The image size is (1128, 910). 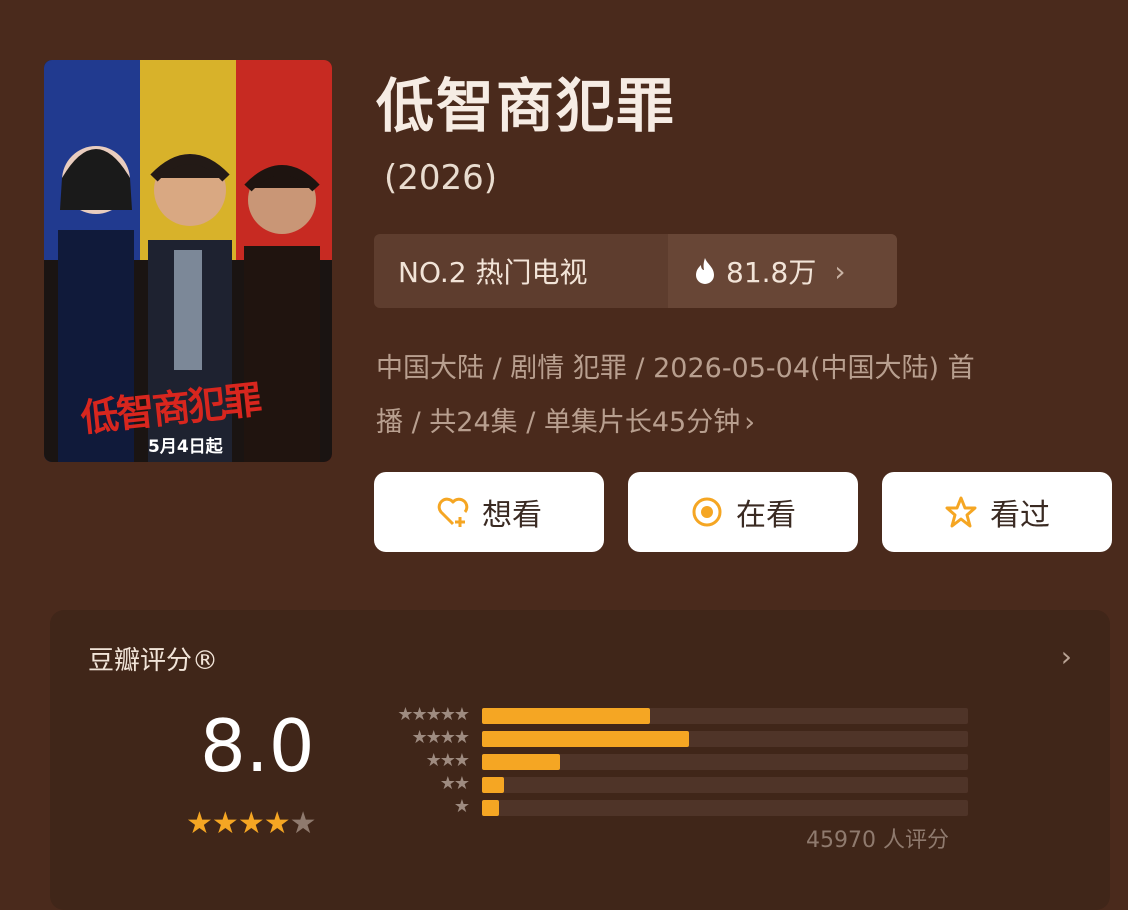 I want to click on poster-image: 低智商犯罪 5月4日起, so click(x=188, y=261).